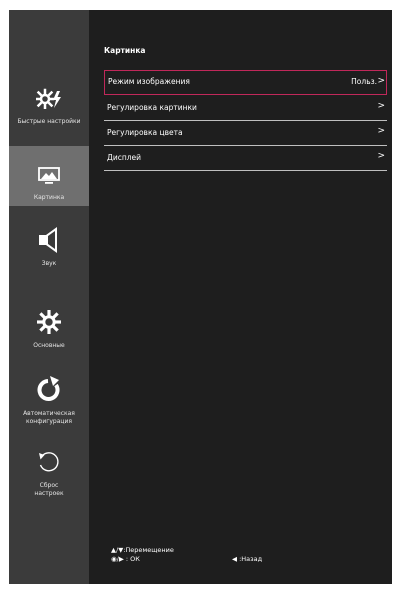 The width and height of the screenshot is (399, 593). I want to click on picture-icon, so click(49, 176).